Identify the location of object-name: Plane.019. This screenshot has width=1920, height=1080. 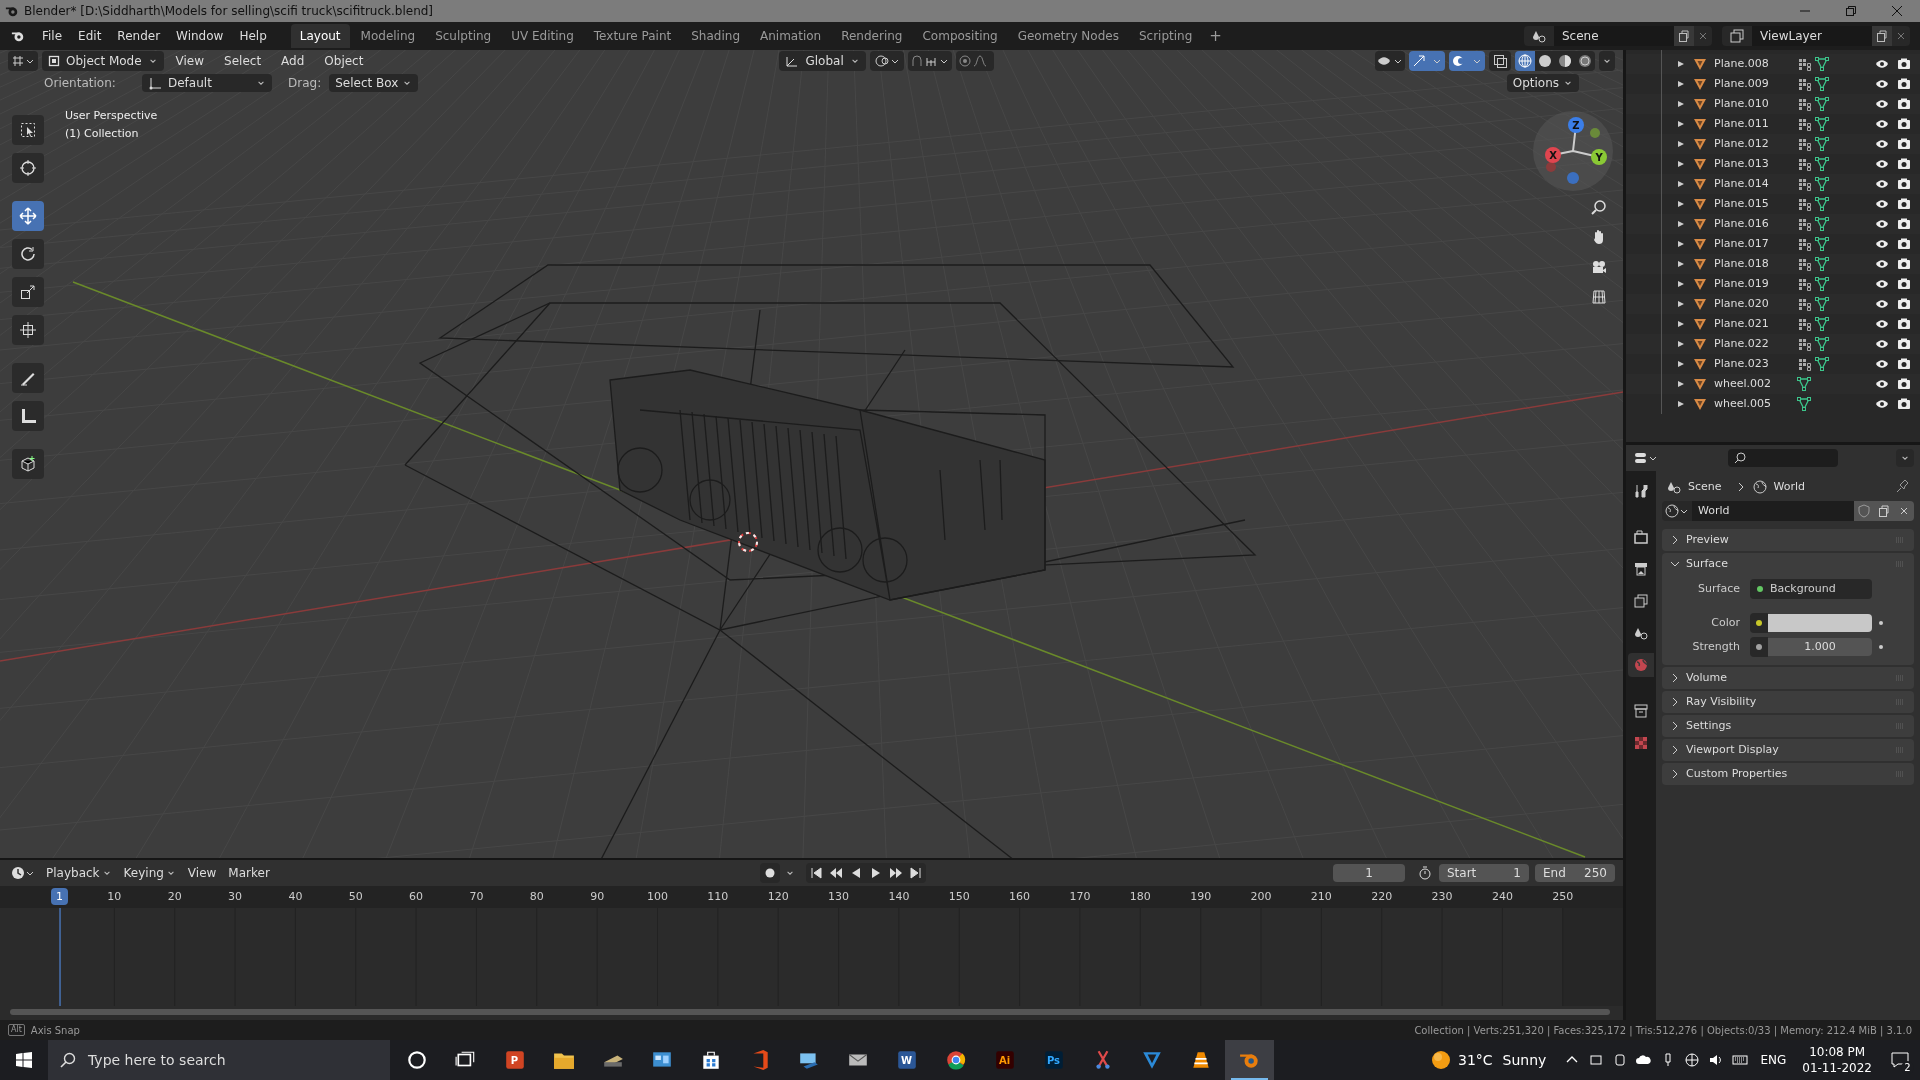
(1753, 284).